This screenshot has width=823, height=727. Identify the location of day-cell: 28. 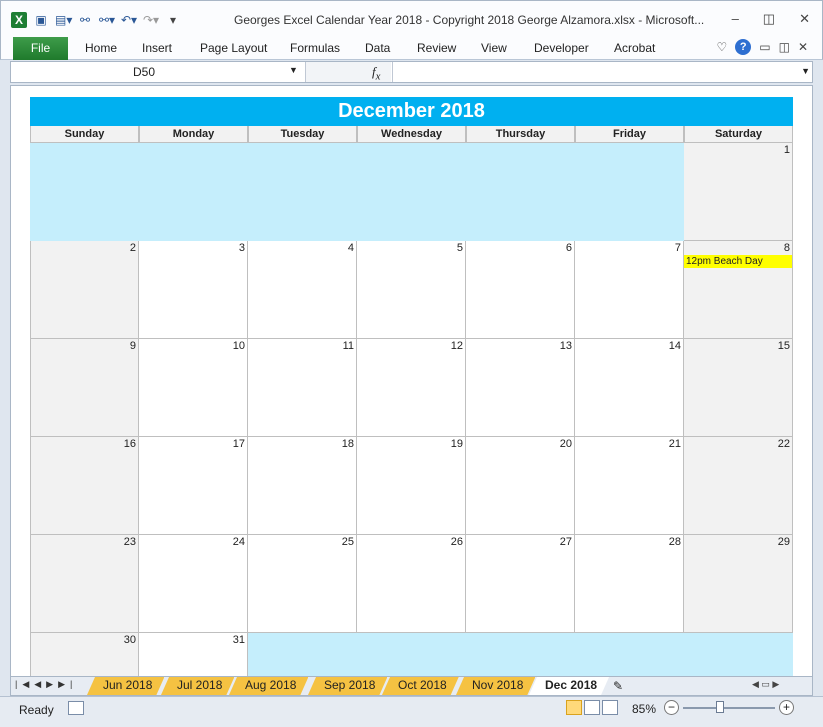
(629, 584).